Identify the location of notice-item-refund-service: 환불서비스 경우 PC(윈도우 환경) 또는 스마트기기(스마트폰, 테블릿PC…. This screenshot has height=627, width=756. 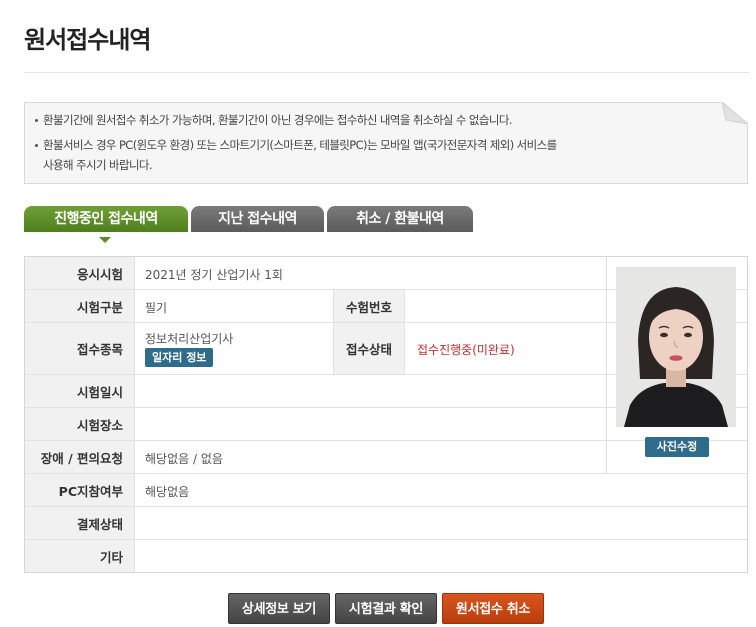
(296, 145).